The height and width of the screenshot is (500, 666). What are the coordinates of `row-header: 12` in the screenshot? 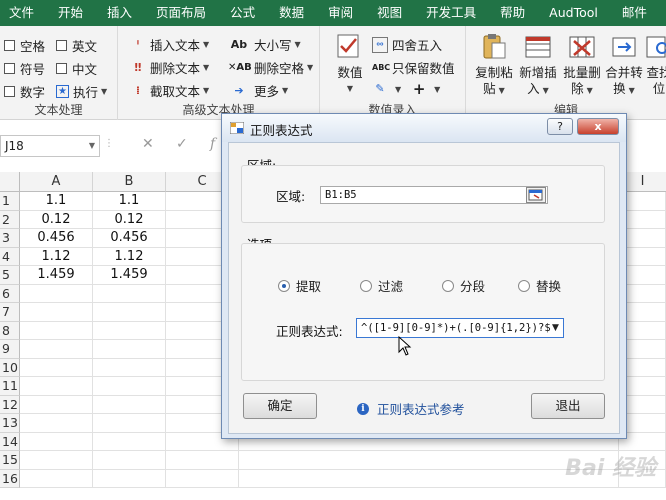 It's located at (10, 404).